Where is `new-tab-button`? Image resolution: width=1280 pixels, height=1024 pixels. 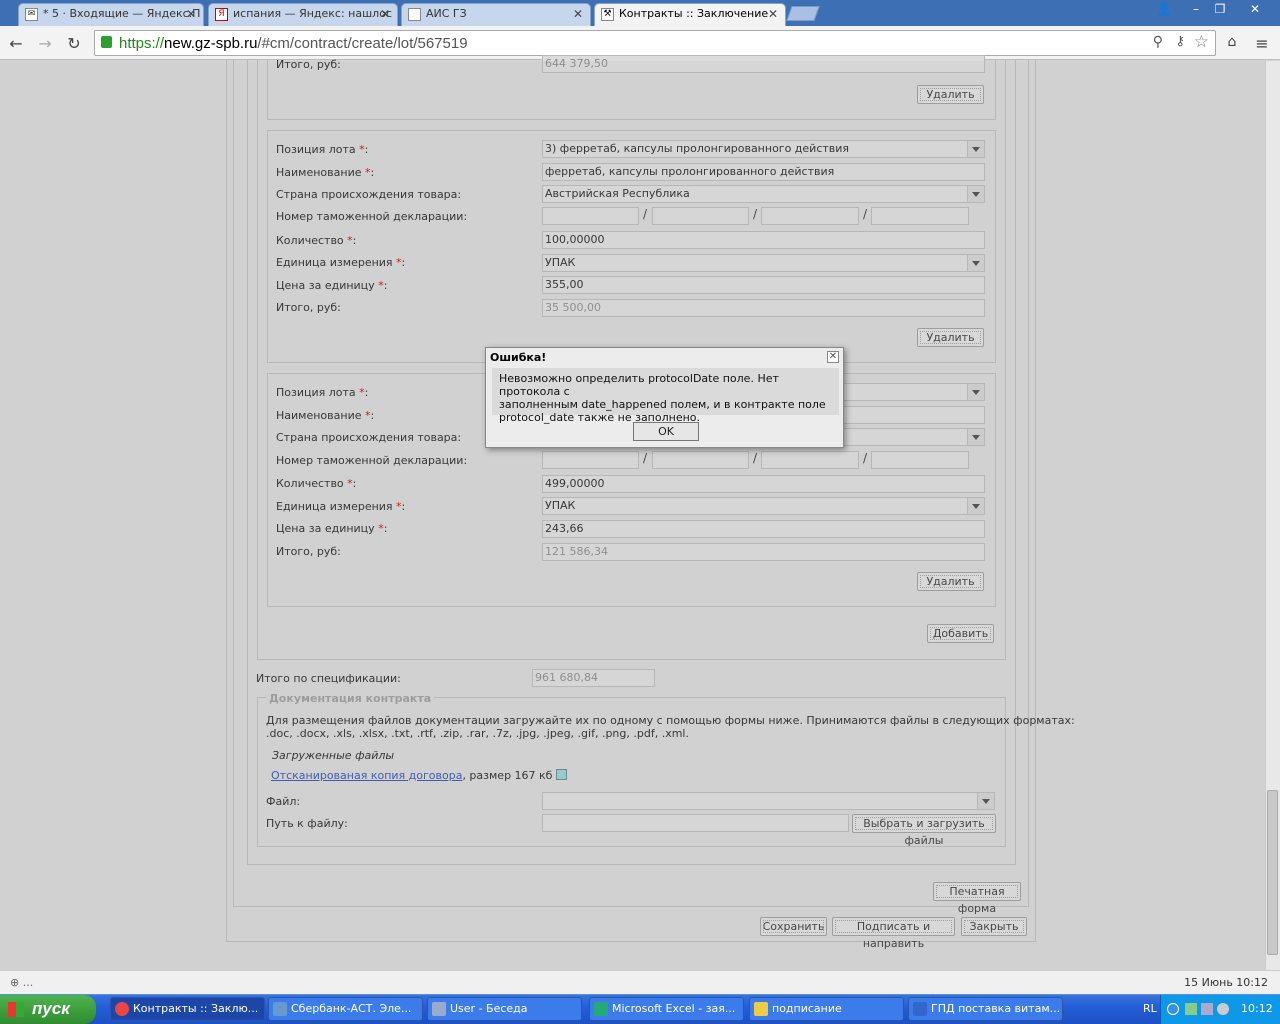 new-tab-button is located at coordinates (803, 13).